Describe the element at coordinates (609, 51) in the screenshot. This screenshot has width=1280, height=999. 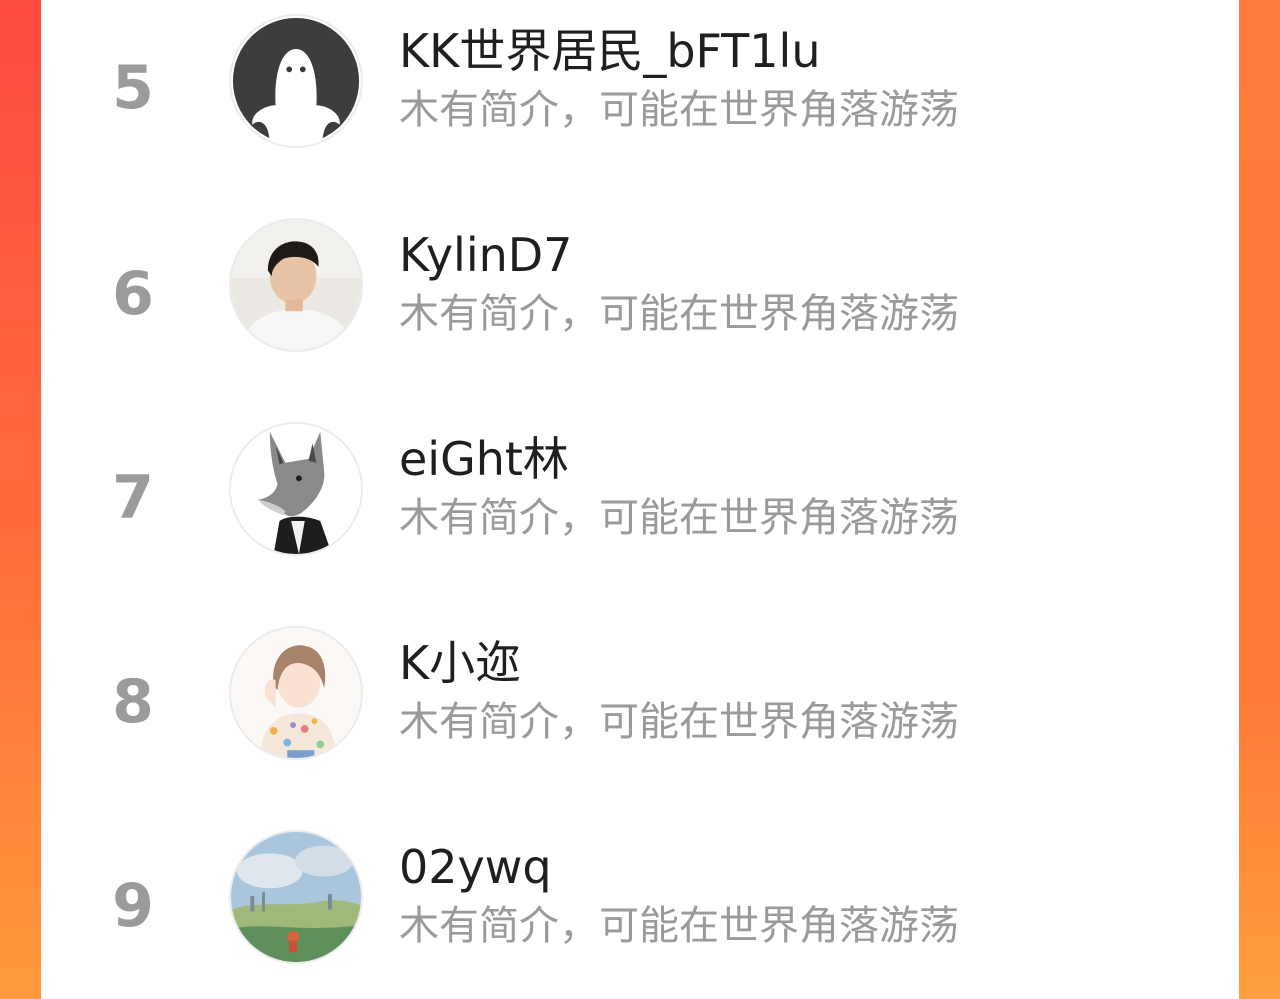
I see `user-name: KK世界居民_bFT1lu` at that location.